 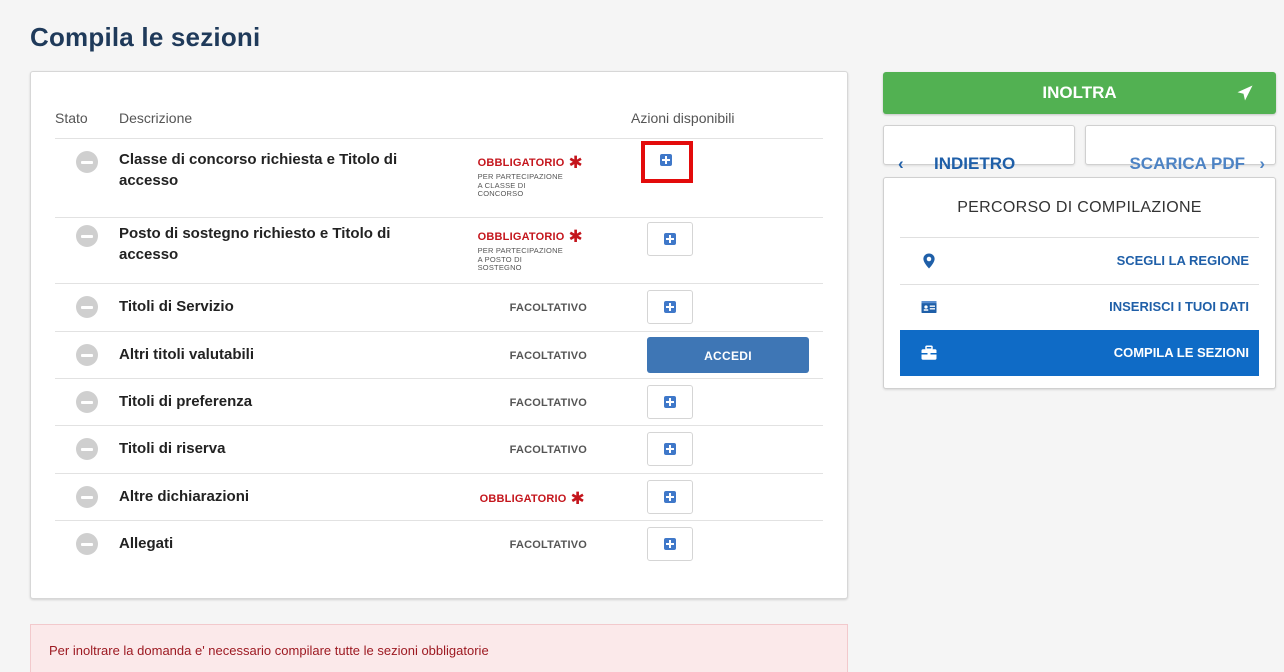 I want to click on table-row: Altre dichiarazioni OBBLIGATORIO ✱, so click(x=439, y=497).